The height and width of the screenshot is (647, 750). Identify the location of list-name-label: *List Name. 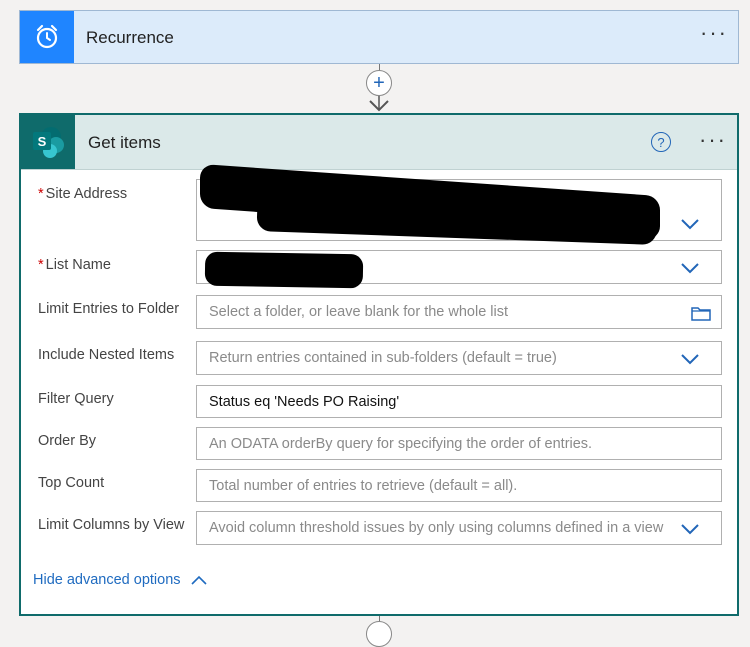
(74, 265).